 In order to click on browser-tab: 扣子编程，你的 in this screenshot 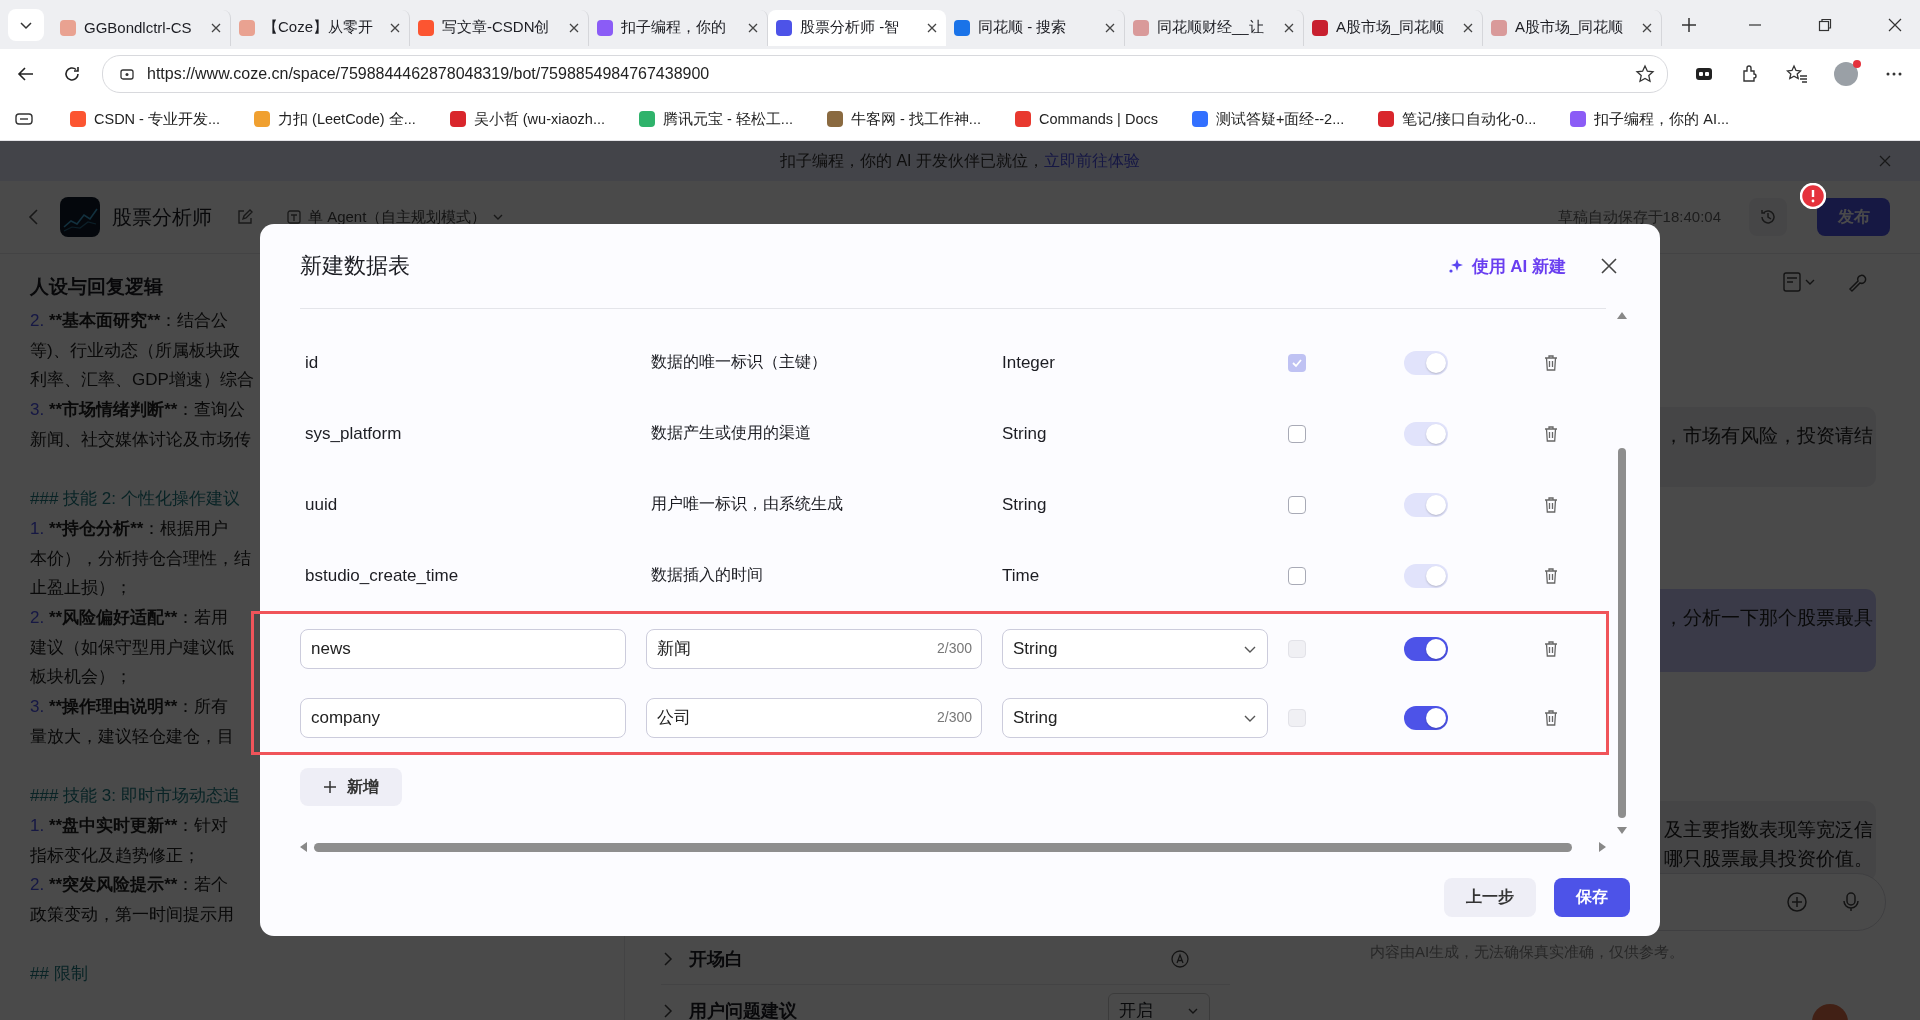, I will do `click(678, 27)`.